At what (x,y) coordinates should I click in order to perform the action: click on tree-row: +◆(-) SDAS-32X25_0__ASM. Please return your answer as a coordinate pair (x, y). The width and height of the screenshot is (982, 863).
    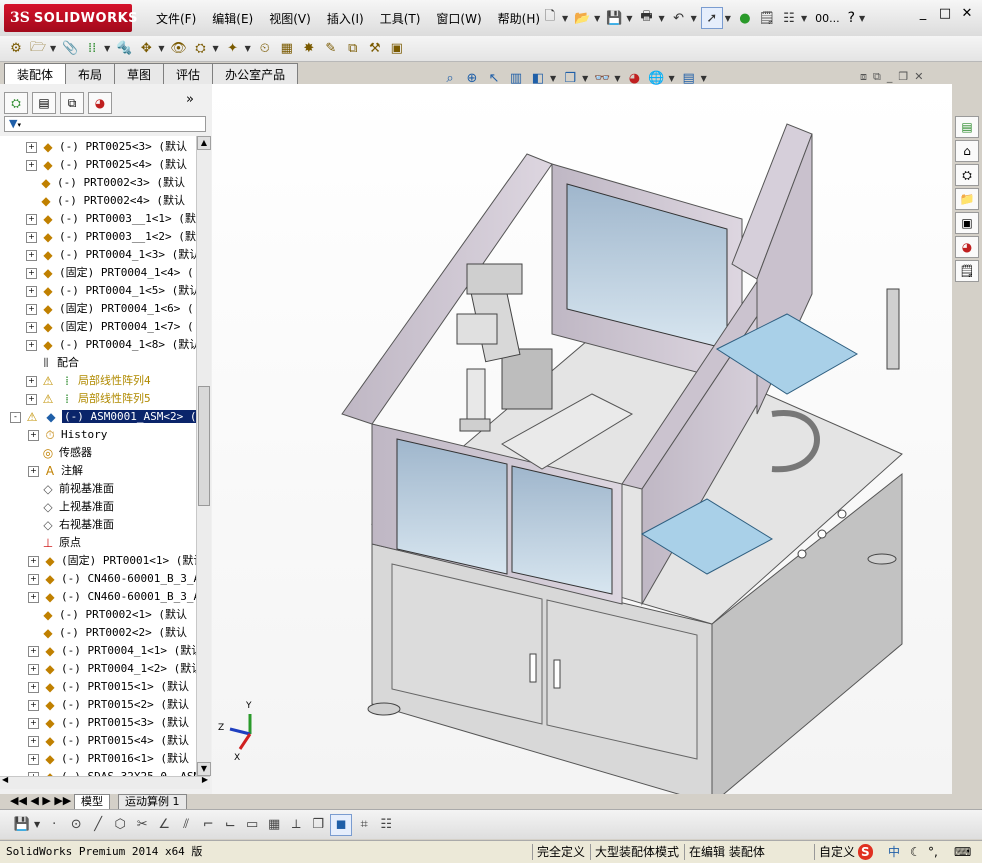
    Looking at the image, I should click on (112, 772).